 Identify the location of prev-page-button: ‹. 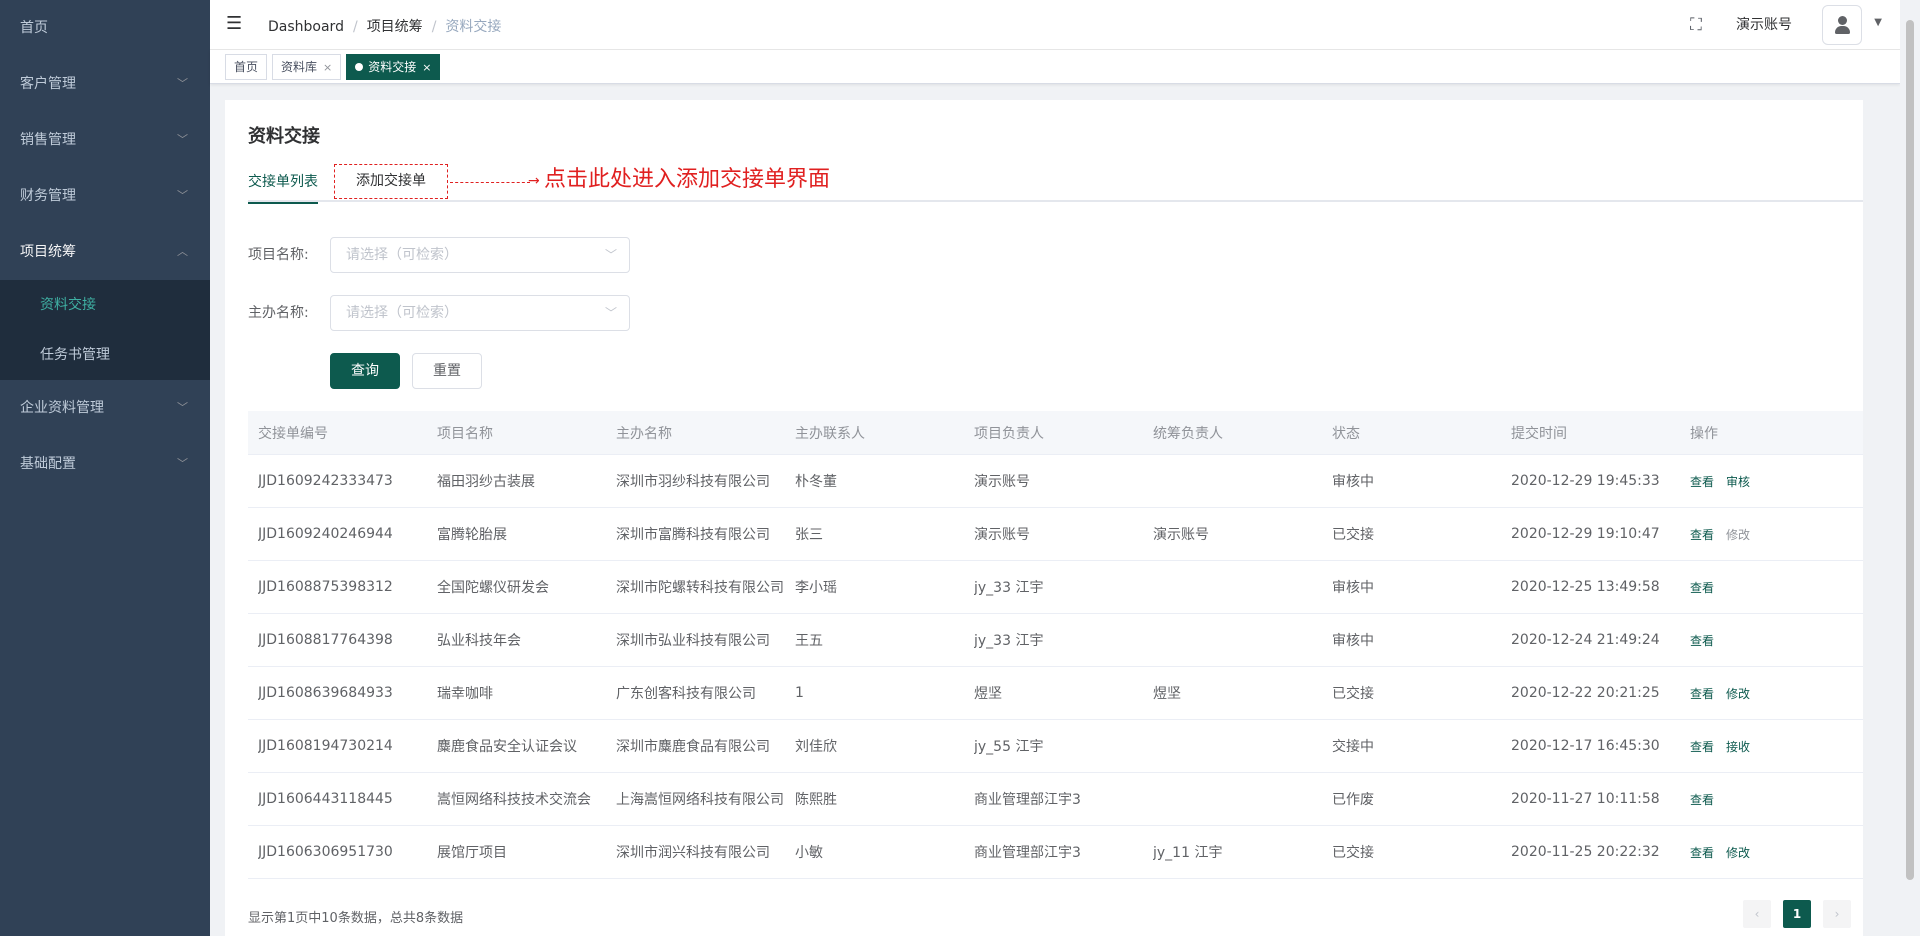
(1757, 914).